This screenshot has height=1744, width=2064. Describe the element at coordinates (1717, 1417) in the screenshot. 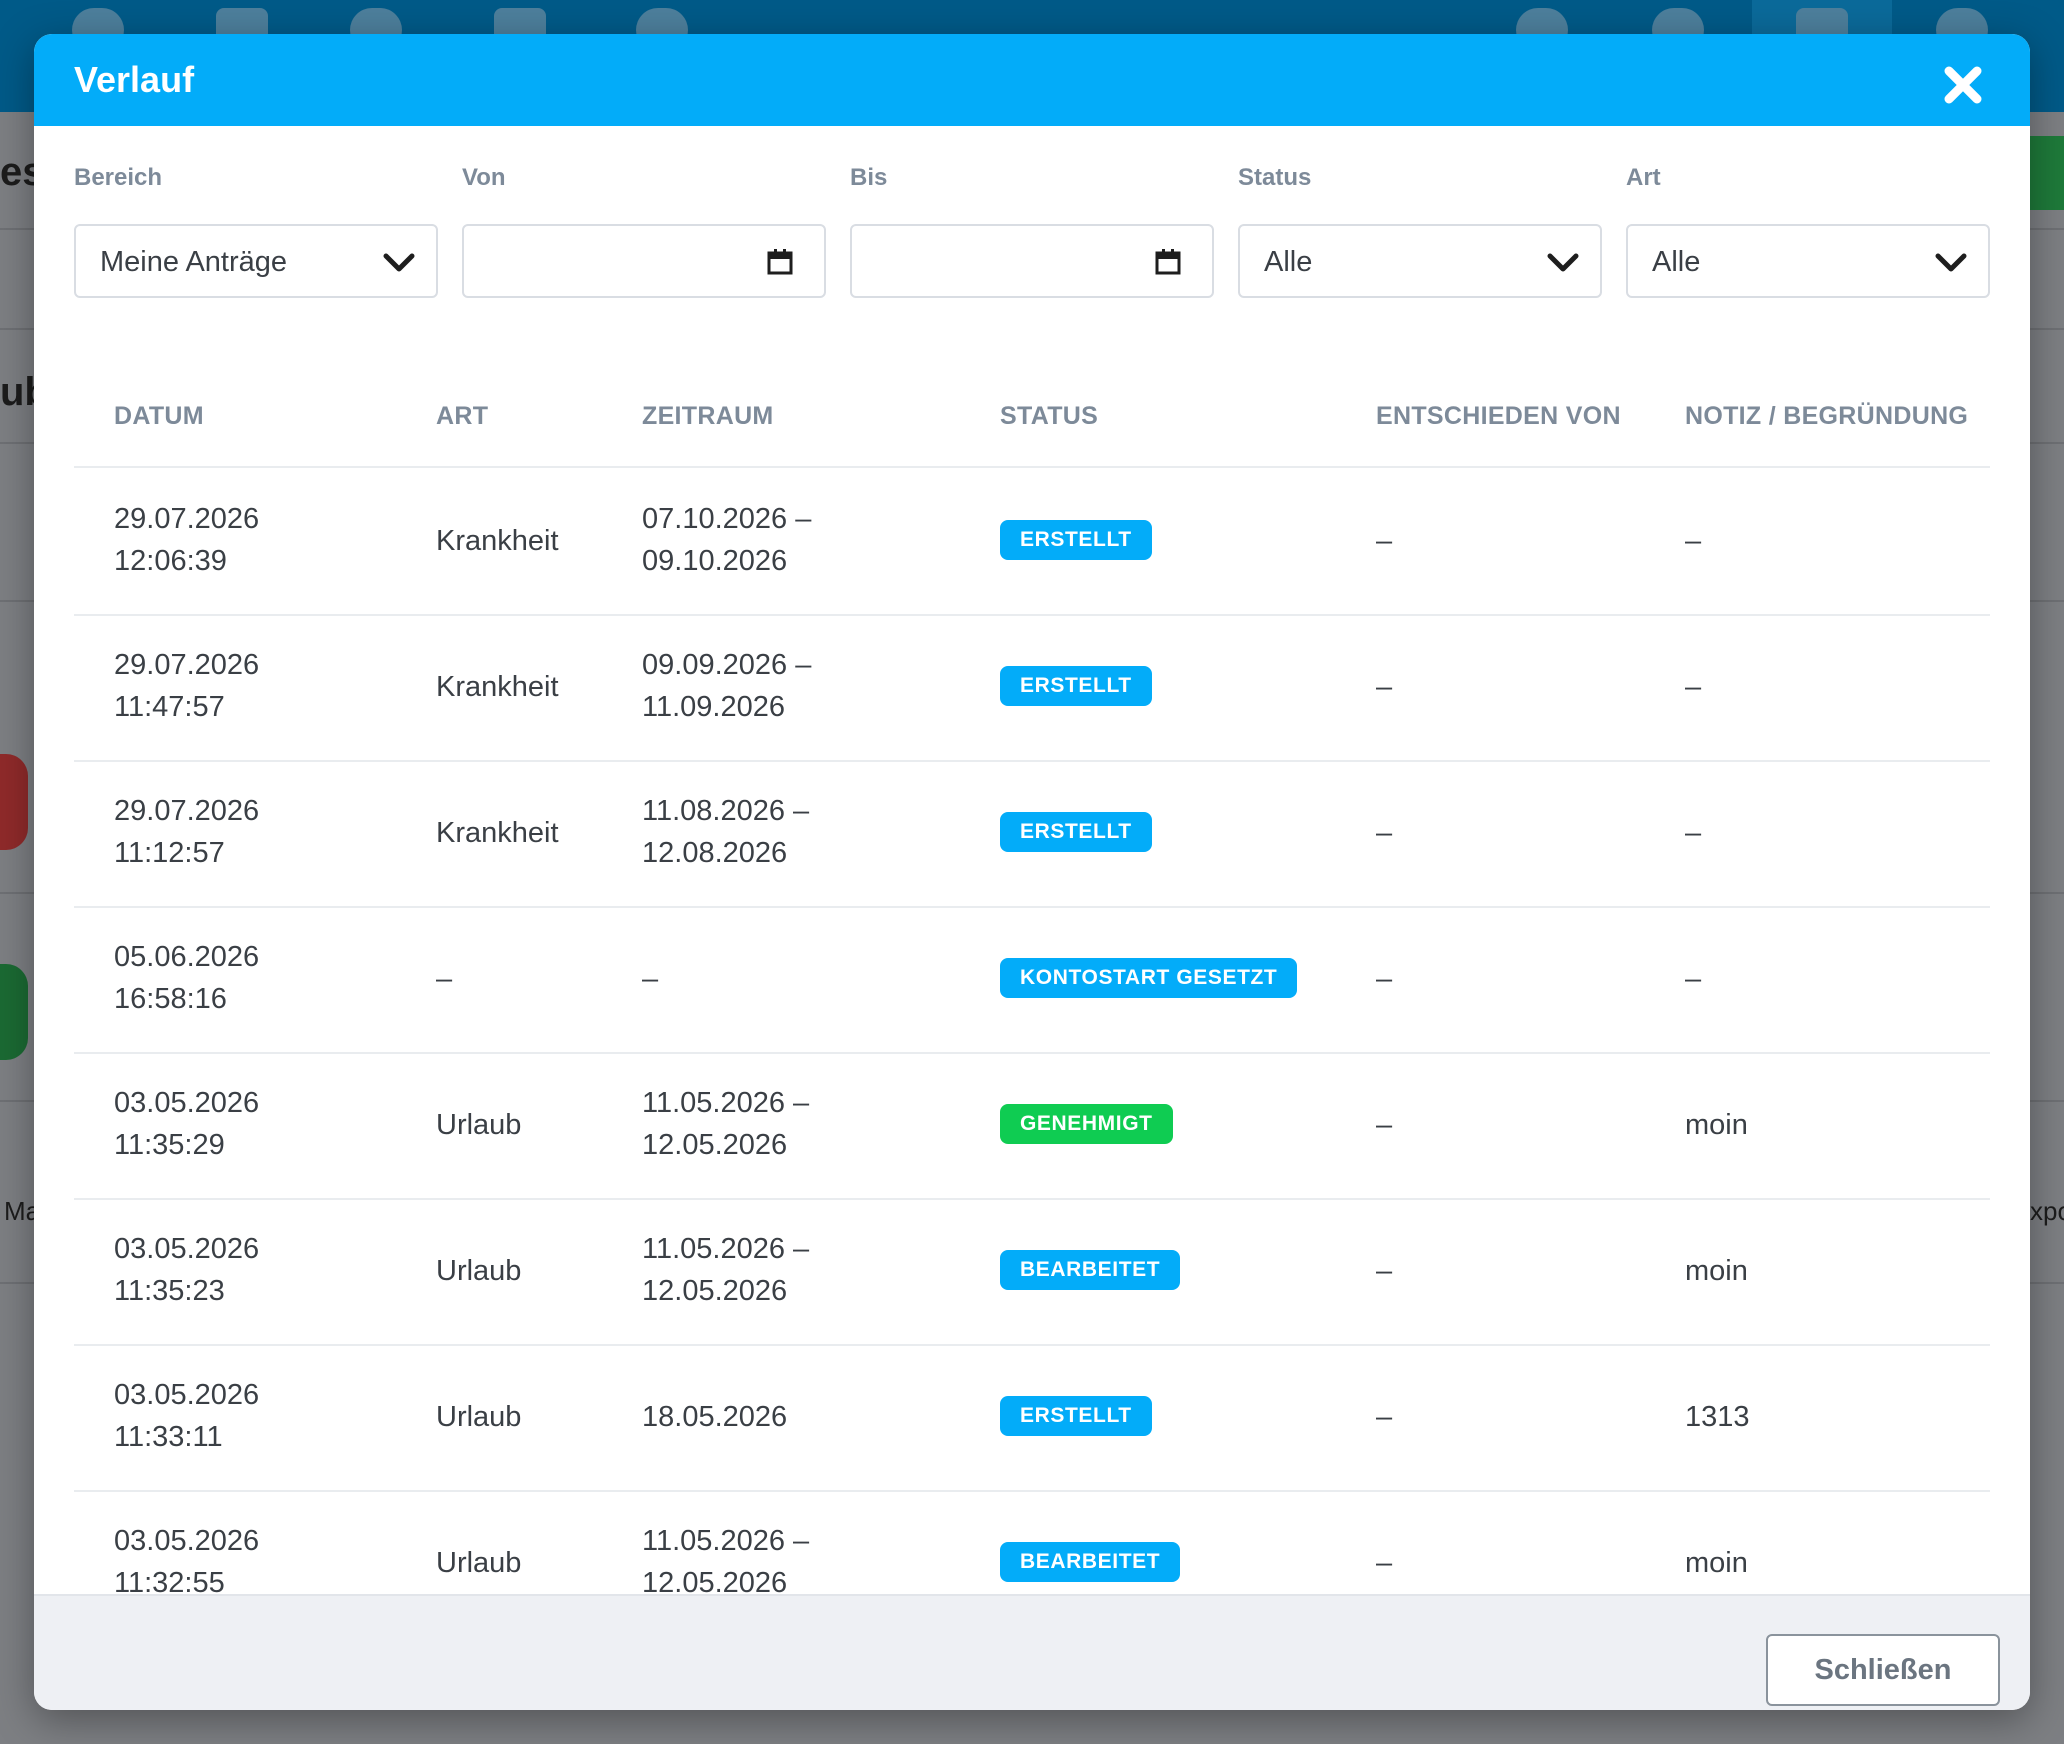

I see `notiz-cell: 1313` at that location.